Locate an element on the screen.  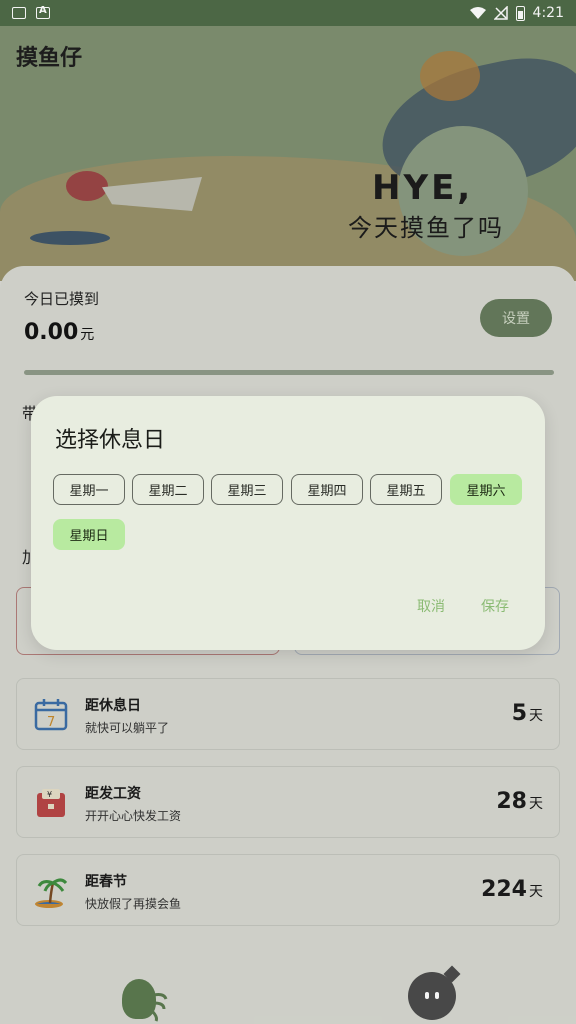
cancel-button: 取消 is located at coordinates (431, 606).